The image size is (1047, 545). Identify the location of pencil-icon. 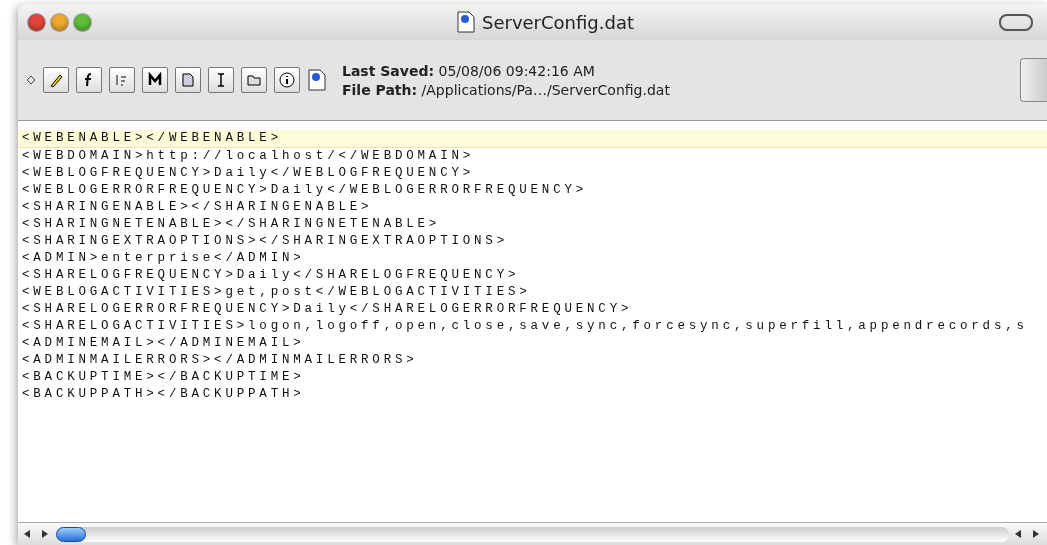
(56, 80).